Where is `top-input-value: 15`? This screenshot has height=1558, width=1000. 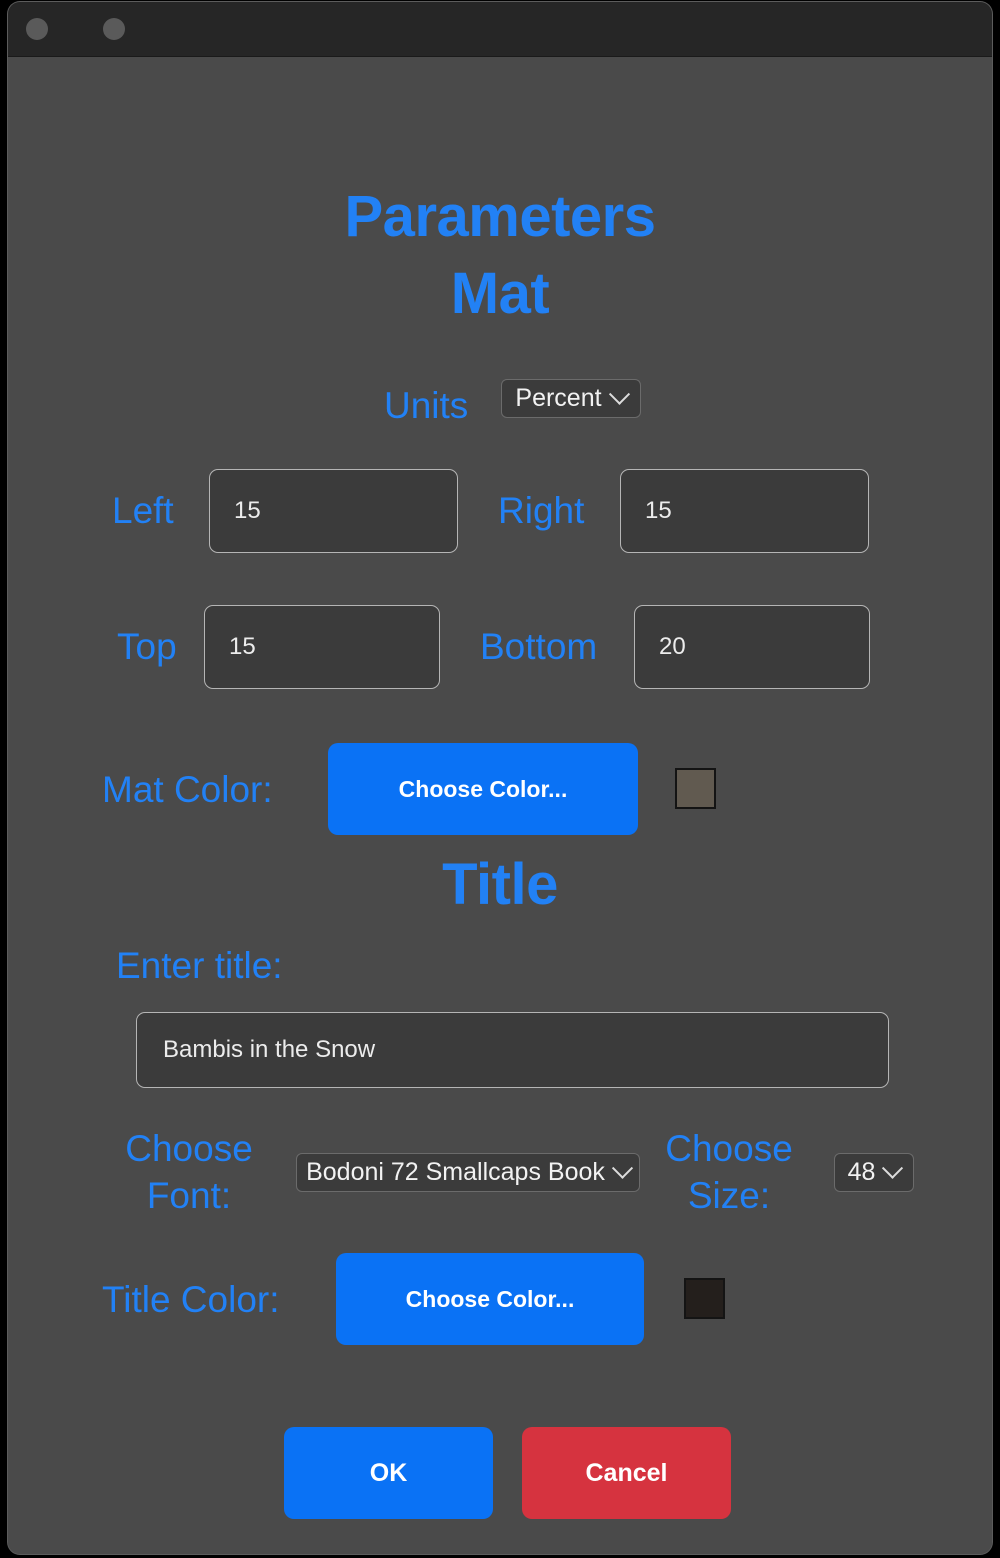 top-input-value: 15 is located at coordinates (242, 646).